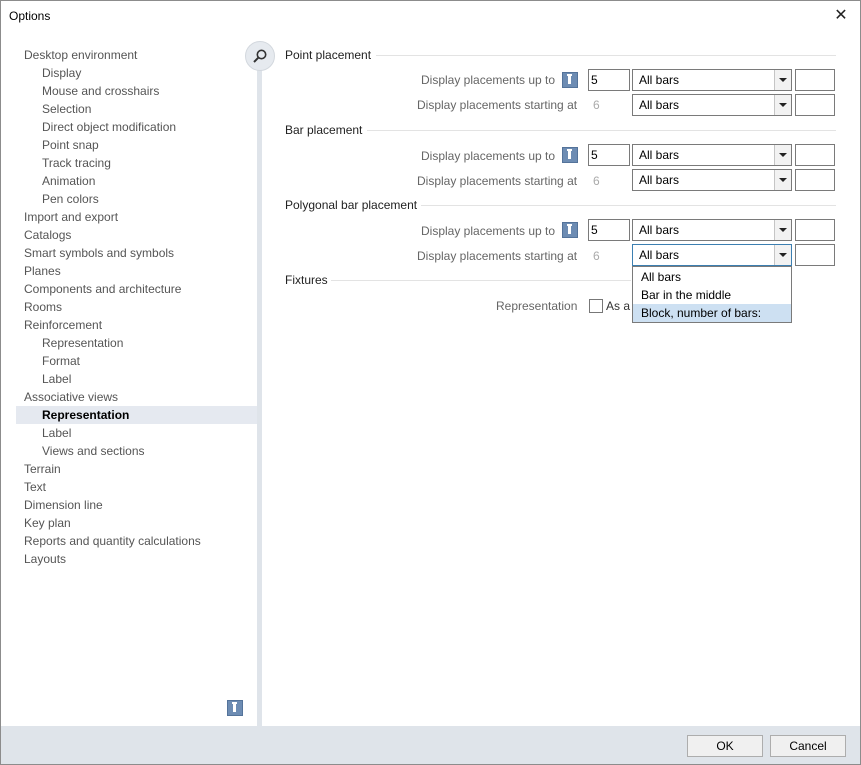  I want to click on cancel-button: Cancel, so click(808, 746).